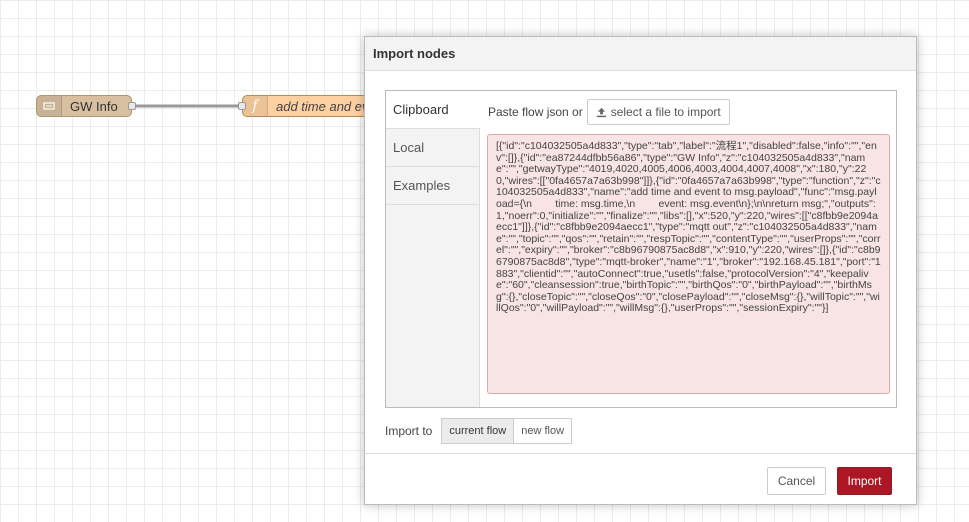 This screenshot has width=969, height=522. What do you see at coordinates (242, 106) in the screenshot?
I see `node-input-port` at bounding box center [242, 106].